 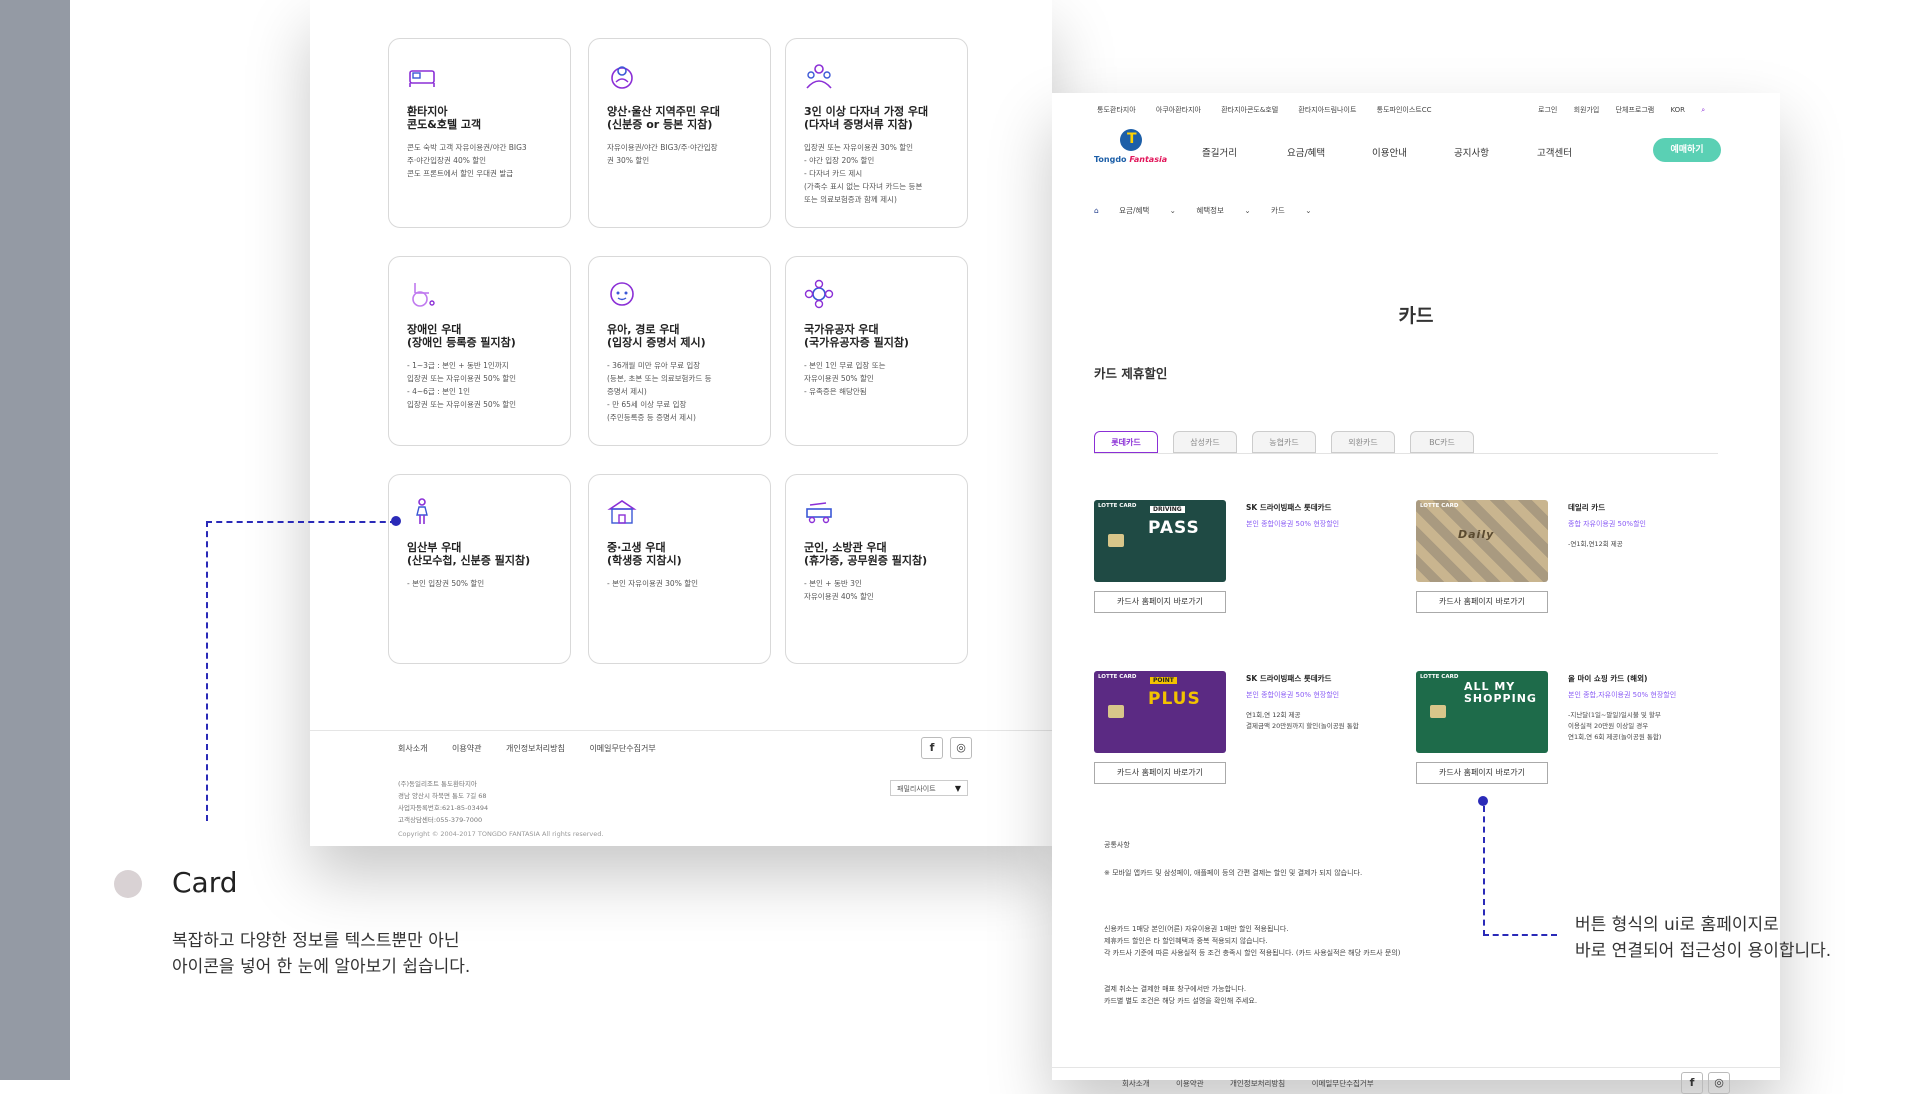 I want to click on card-title: 중·고생 우대 (학생증 지참시), so click(x=644, y=554).